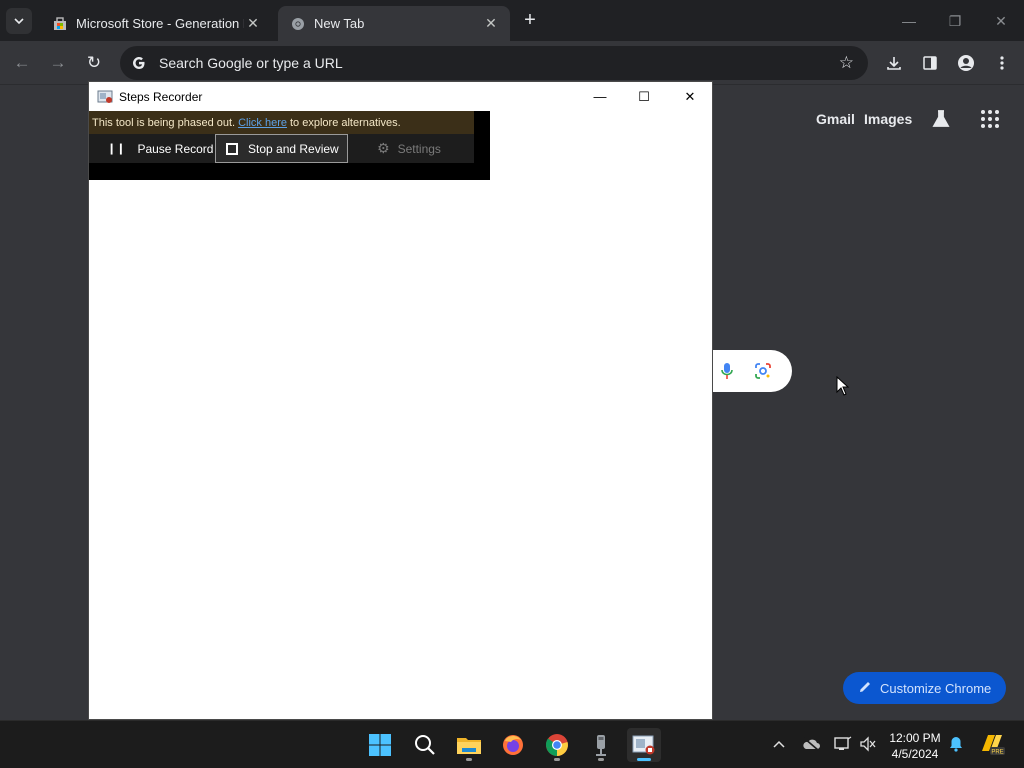 The width and height of the screenshot is (1024, 768). What do you see at coordinates (1002, 63) in the screenshot?
I see `kebab-menu-icon` at bounding box center [1002, 63].